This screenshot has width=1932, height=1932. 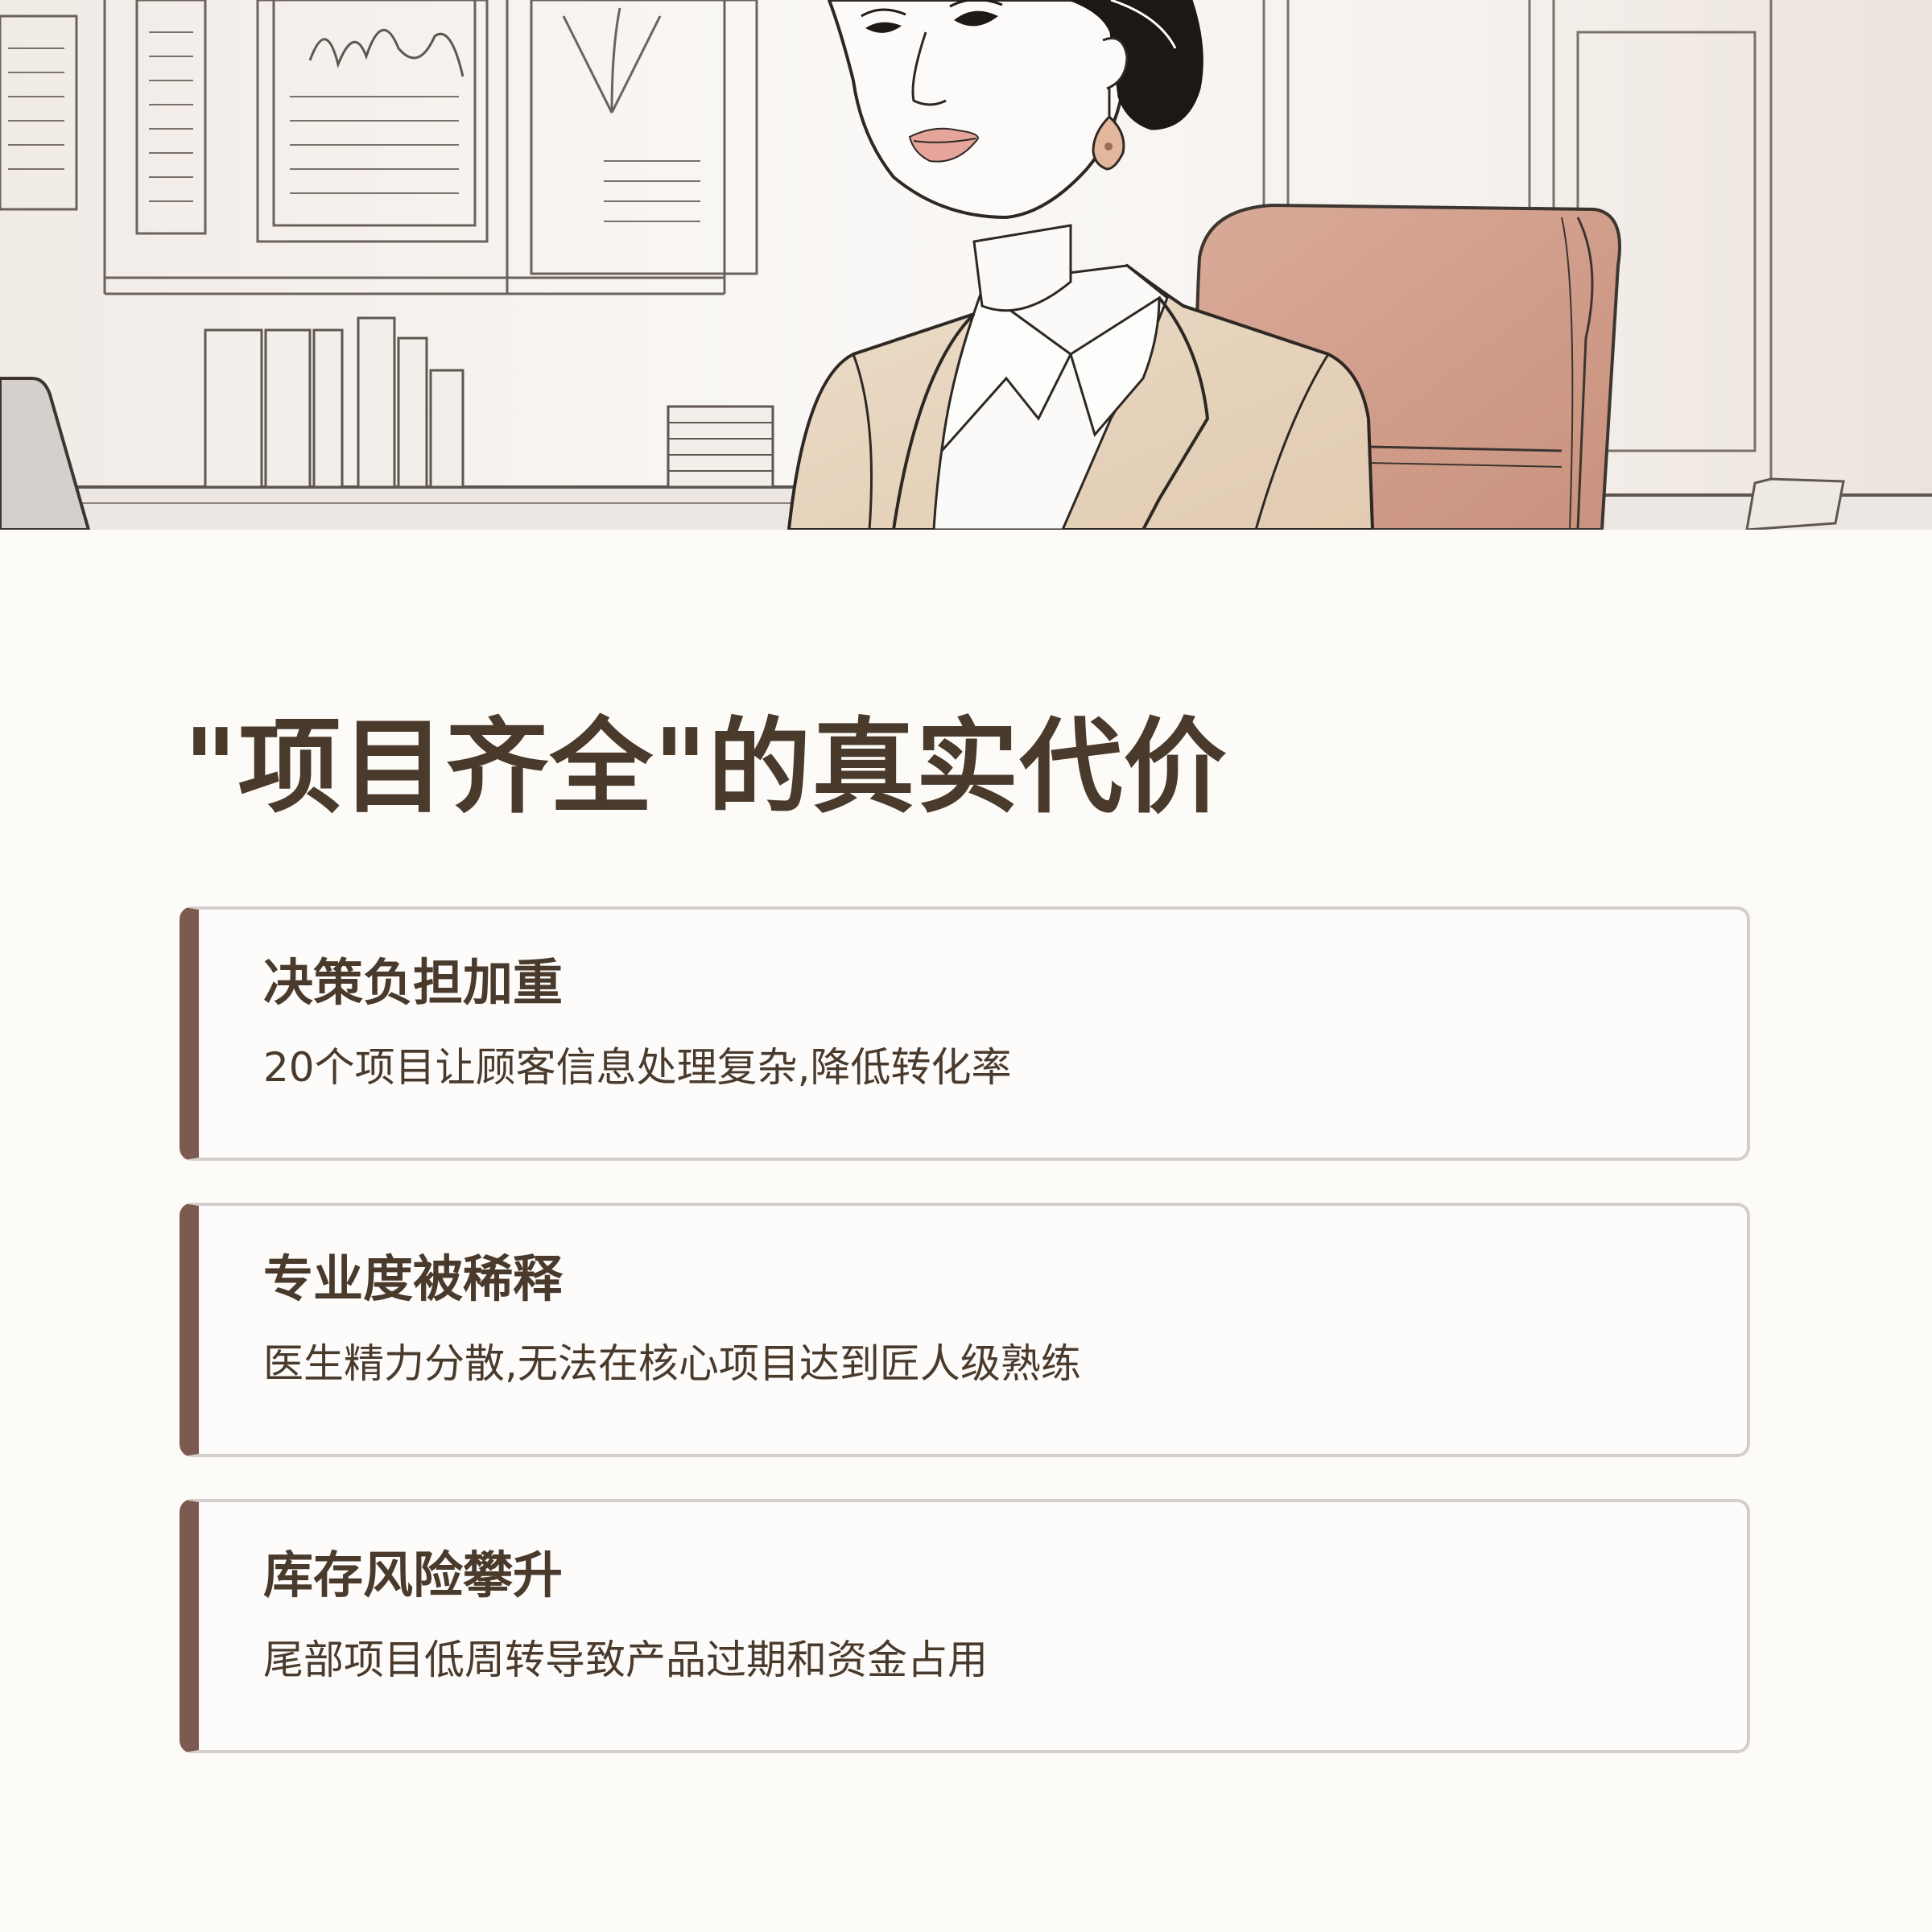 What do you see at coordinates (965, 1626) in the screenshot?
I see `card-inventory-risk: 库存风险攀升 尾部项目低周转导致产品过期和资金占用` at bounding box center [965, 1626].